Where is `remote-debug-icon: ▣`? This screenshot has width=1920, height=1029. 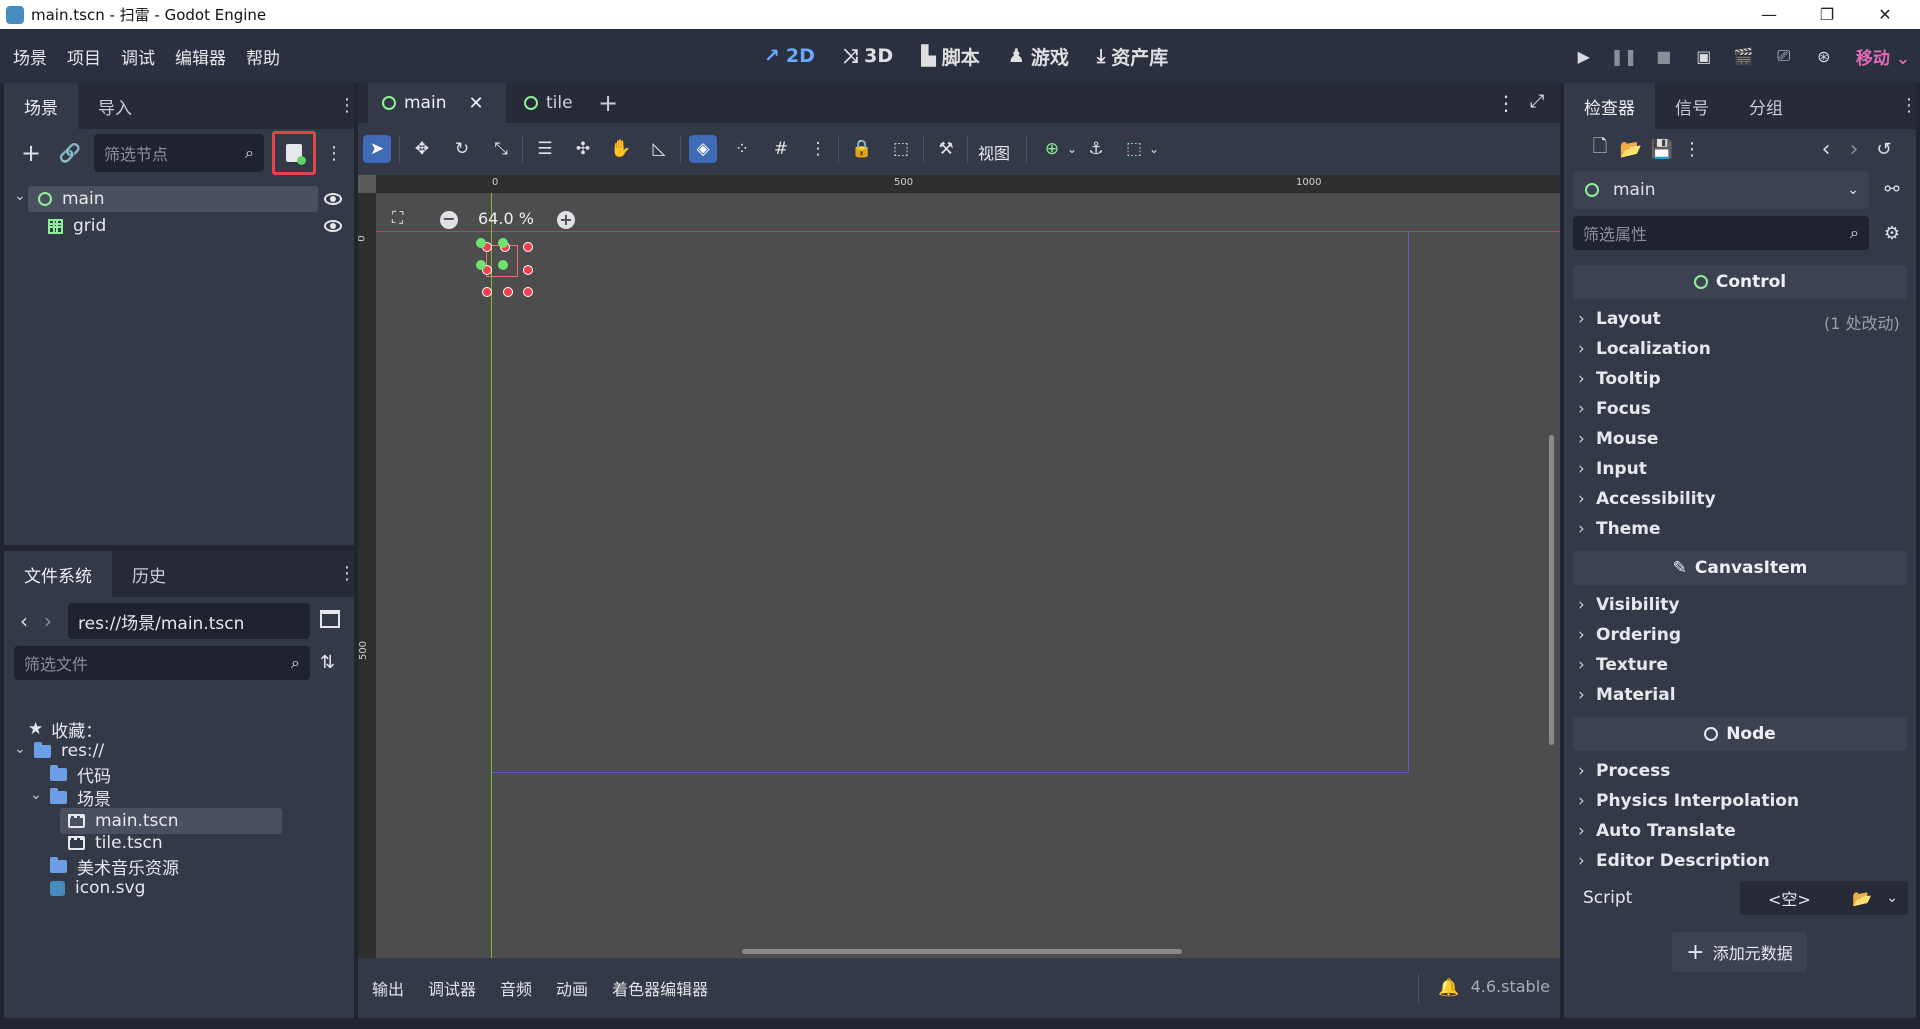 remote-debug-icon: ▣ is located at coordinates (1704, 56).